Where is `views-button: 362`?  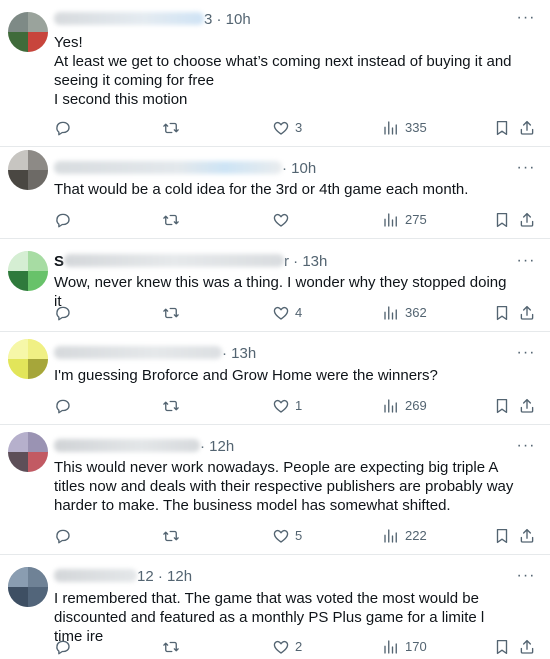 views-button: 362 is located at coordinates (404, 313).